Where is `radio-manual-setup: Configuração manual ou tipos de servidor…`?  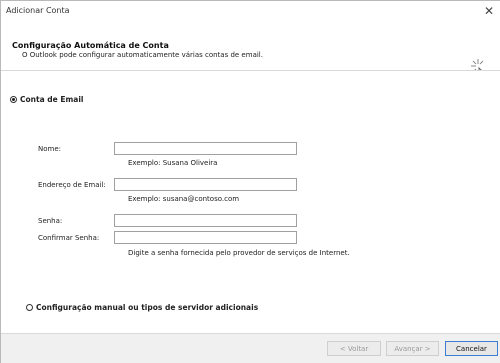 radio-manual-setup: Configuração manual ou tipos de servidor… is located at coordinates (142, 307).